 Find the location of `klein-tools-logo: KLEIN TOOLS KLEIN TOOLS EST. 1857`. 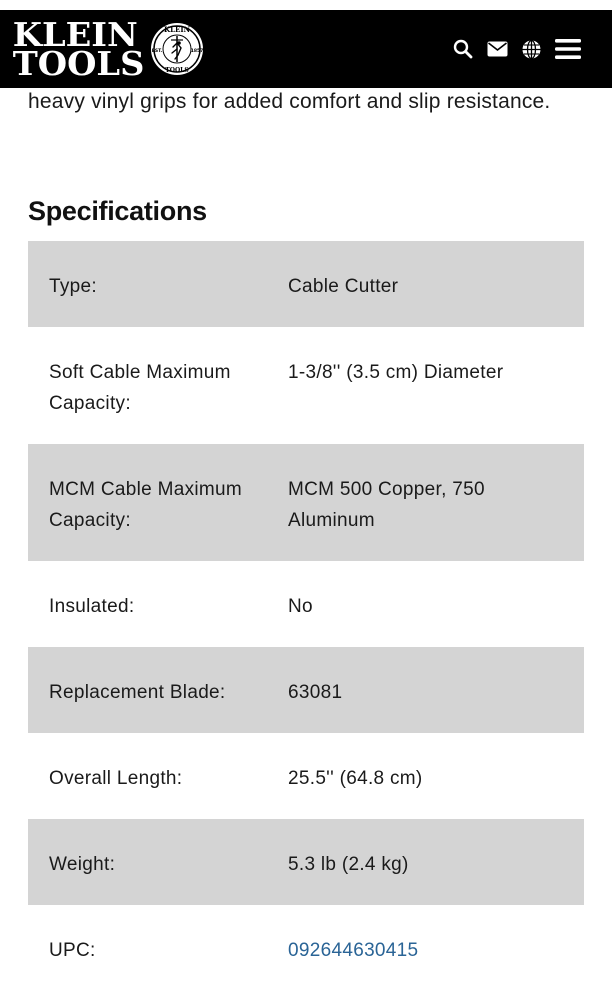

klein-tools-logo: KLEIN TOOLS KLEIN TOOLS EST. 1857 is located at coordinates (108, 50).